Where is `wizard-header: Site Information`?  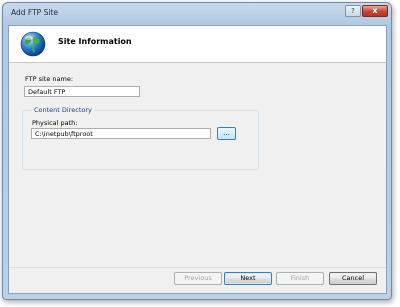
wizard-header: Site Information is located at coordinates (197, 44).